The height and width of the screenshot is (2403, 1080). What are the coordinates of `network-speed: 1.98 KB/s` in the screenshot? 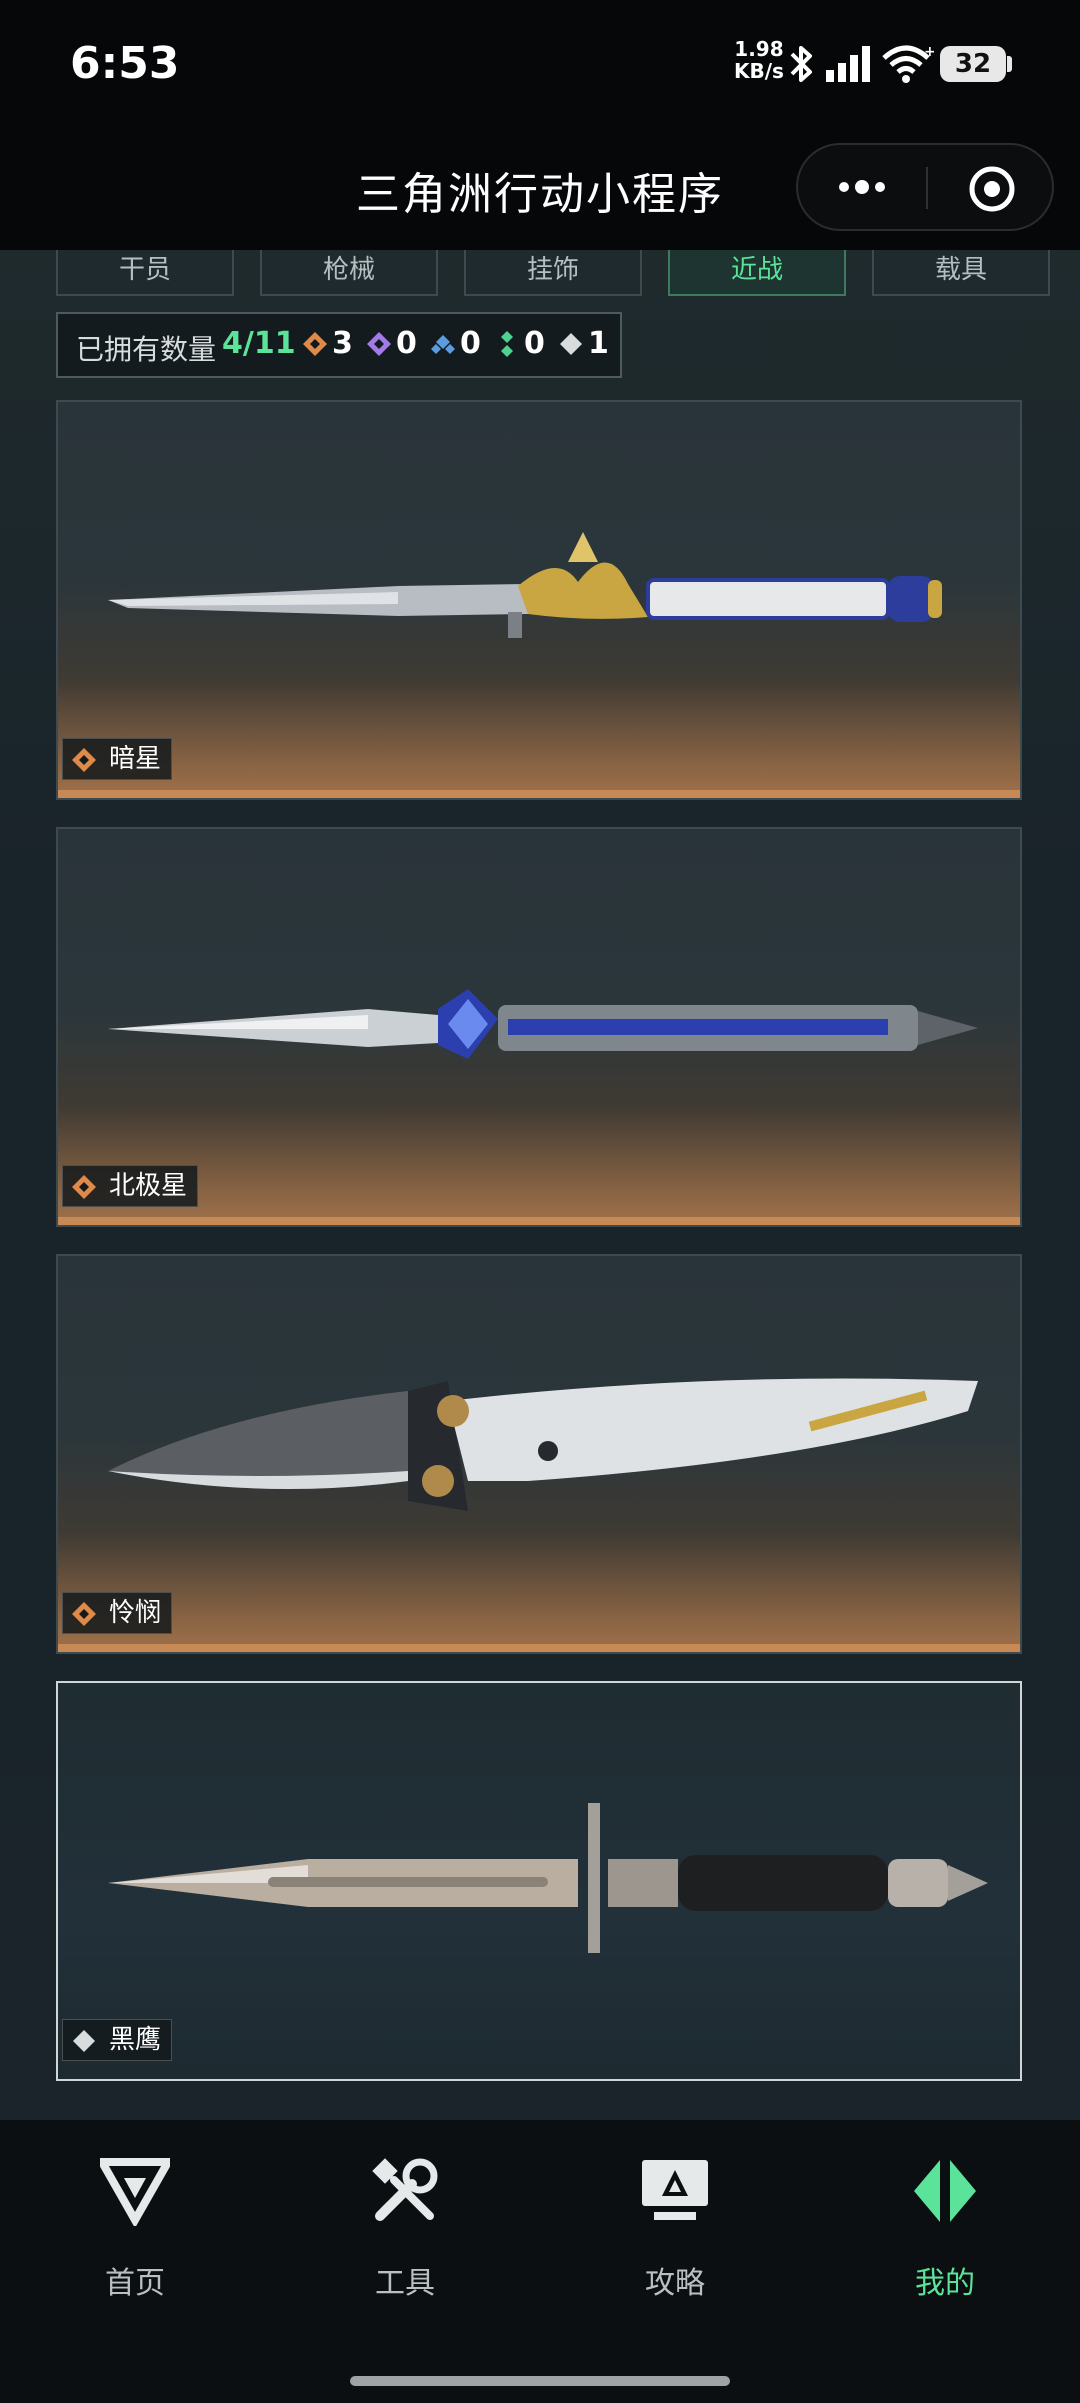 It's located at (759, 60).